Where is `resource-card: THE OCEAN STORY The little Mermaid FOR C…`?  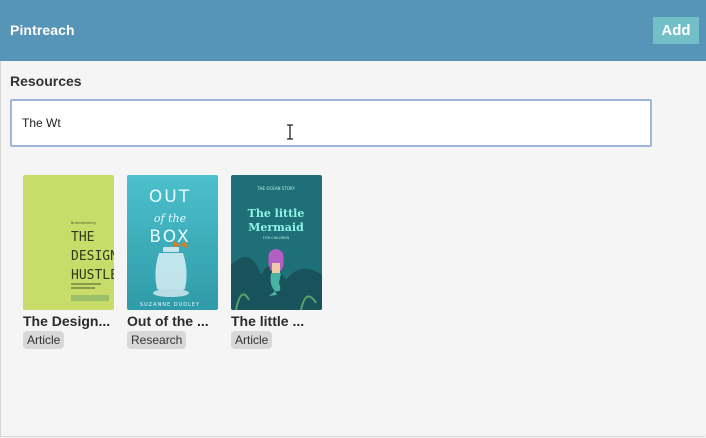
resource-card: THE OCEAN STORY The little Mermaid FOR C… is located at coordinates (277, 262).